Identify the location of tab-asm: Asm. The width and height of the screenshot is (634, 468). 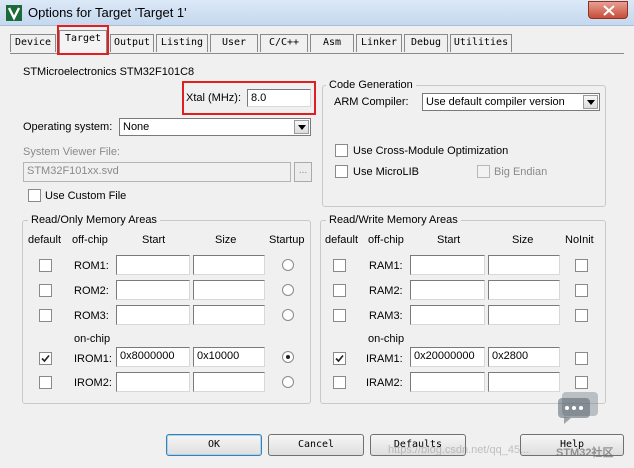
(332, 43).